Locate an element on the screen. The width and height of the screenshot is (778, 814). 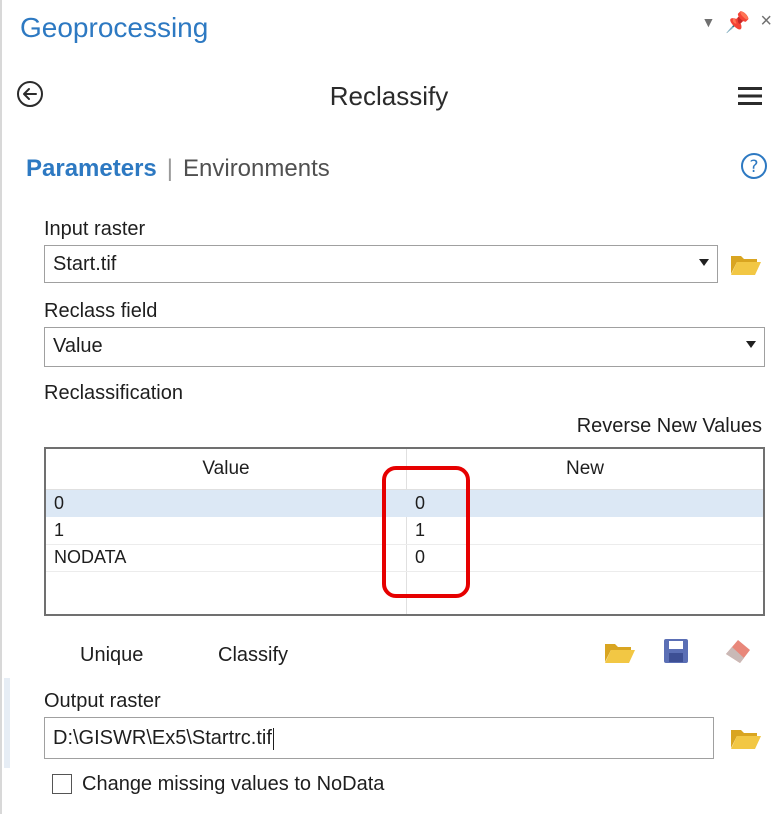
reclass-field-label: Reclass field is located at coordinates (101, 311).